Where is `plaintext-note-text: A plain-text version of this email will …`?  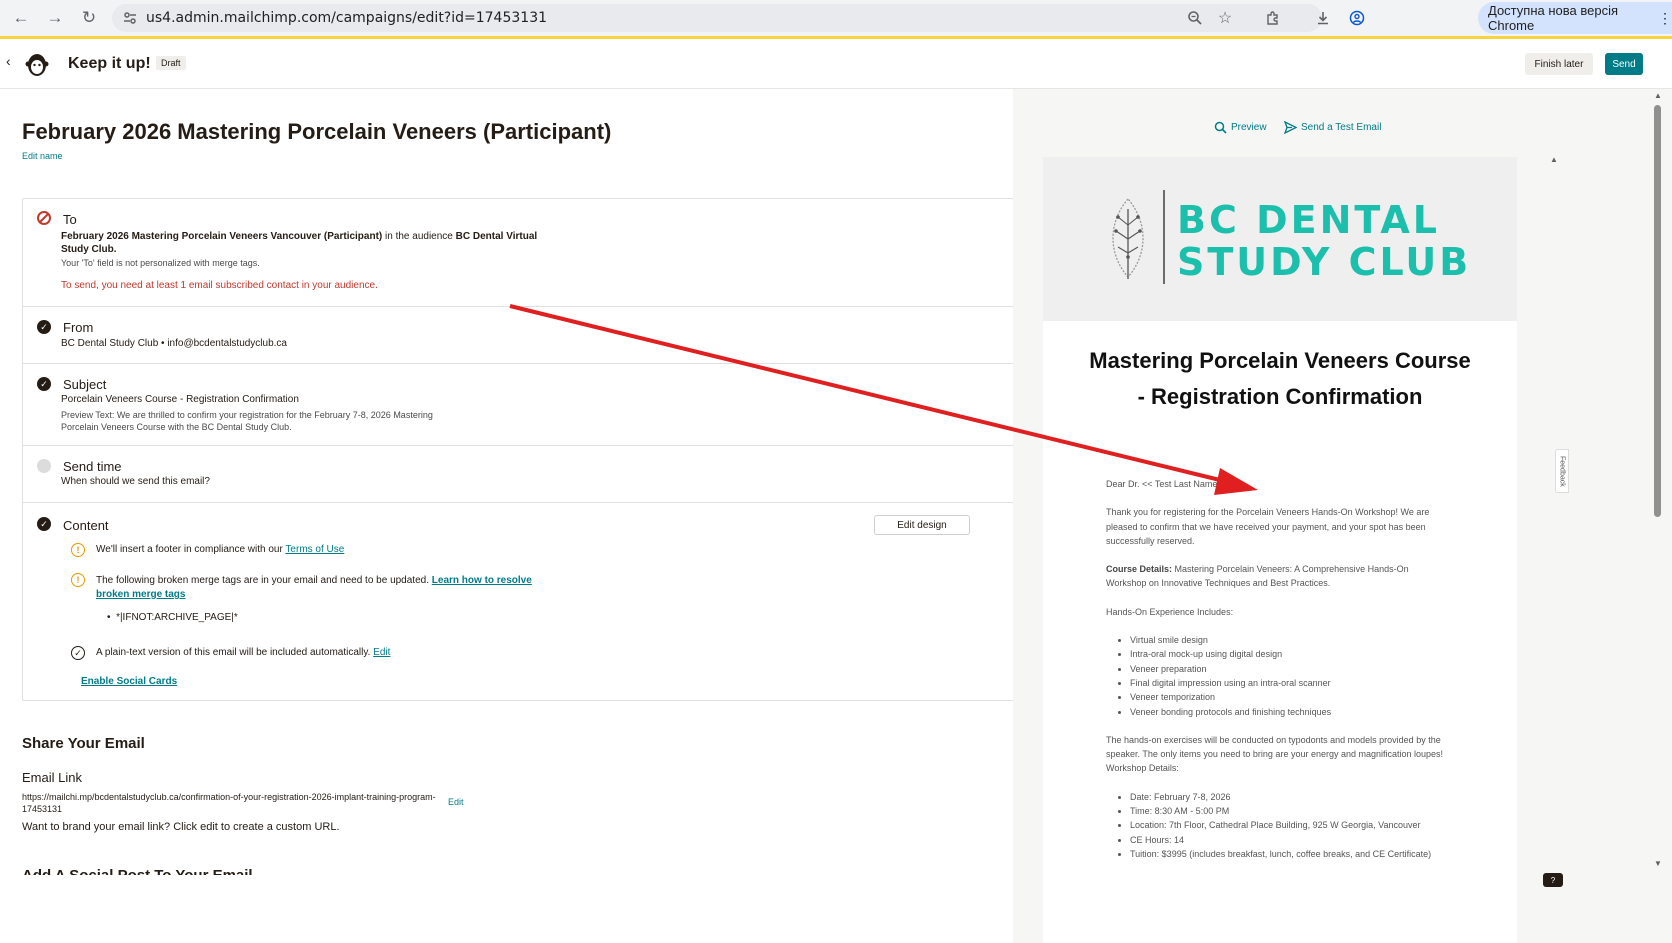
plaintext-note-text: A plain-text version of this email will … is located at coordinates (233, 652).